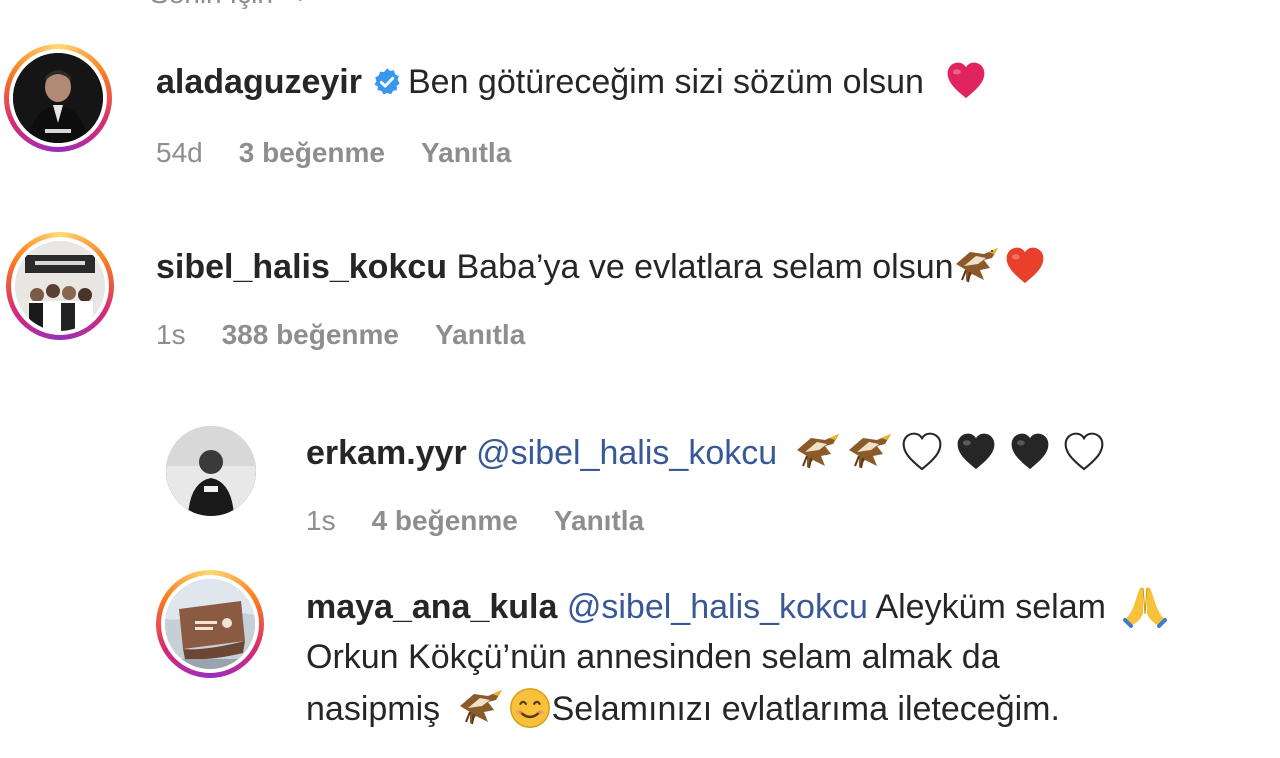 The image size is (1280, 758). What do you see at coordinates (990, 607) in the screenshot?
I see `comment-text: Aleyküm selam` at bounding box center [990, 607].